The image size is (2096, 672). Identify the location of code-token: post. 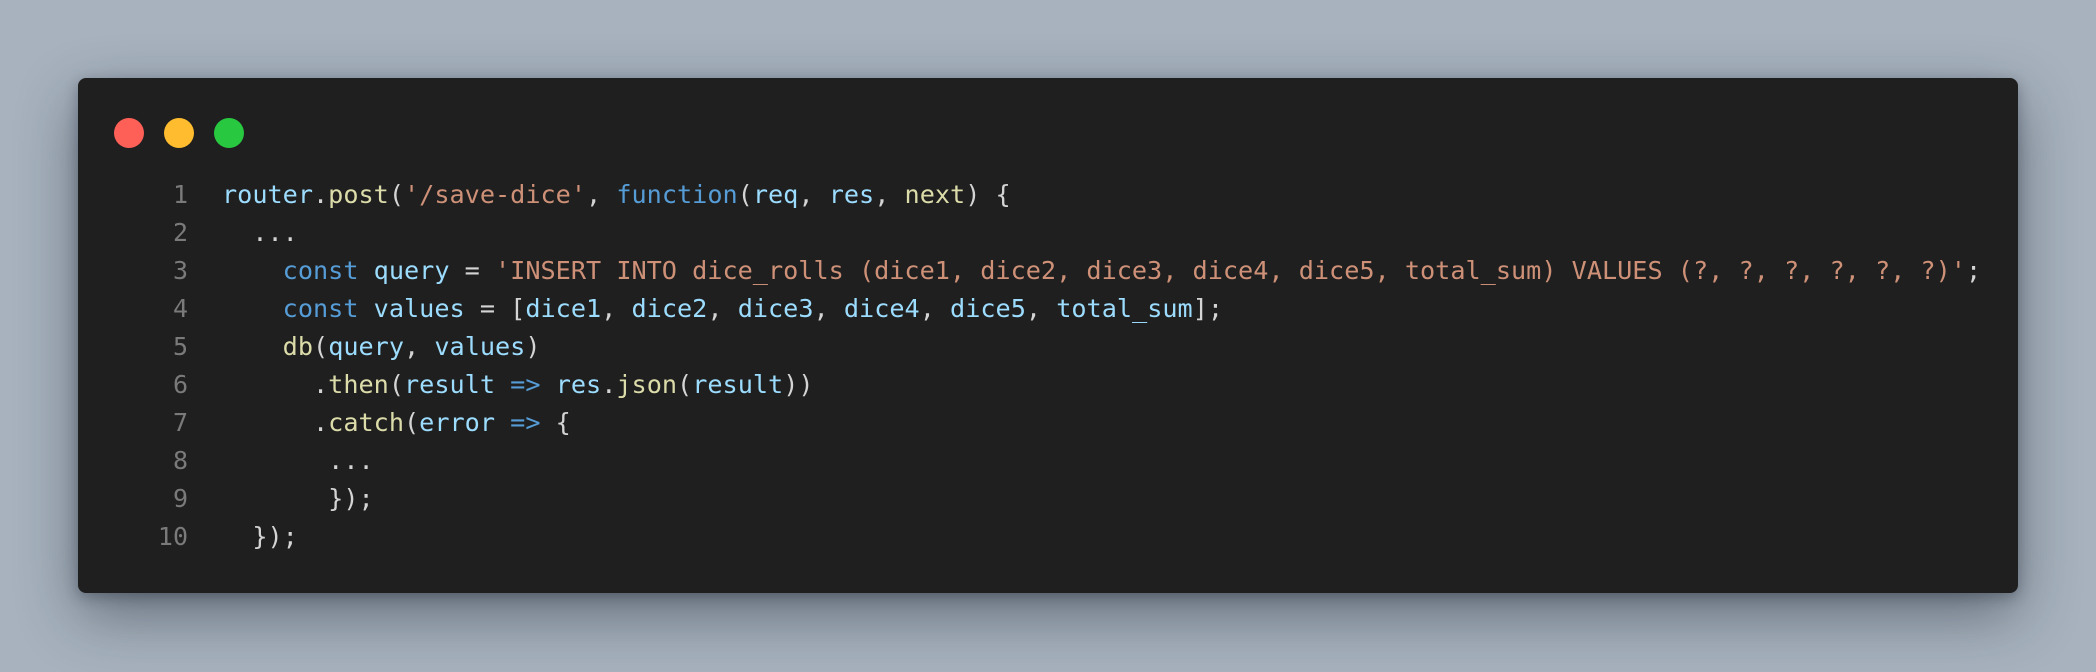
(358, 194).